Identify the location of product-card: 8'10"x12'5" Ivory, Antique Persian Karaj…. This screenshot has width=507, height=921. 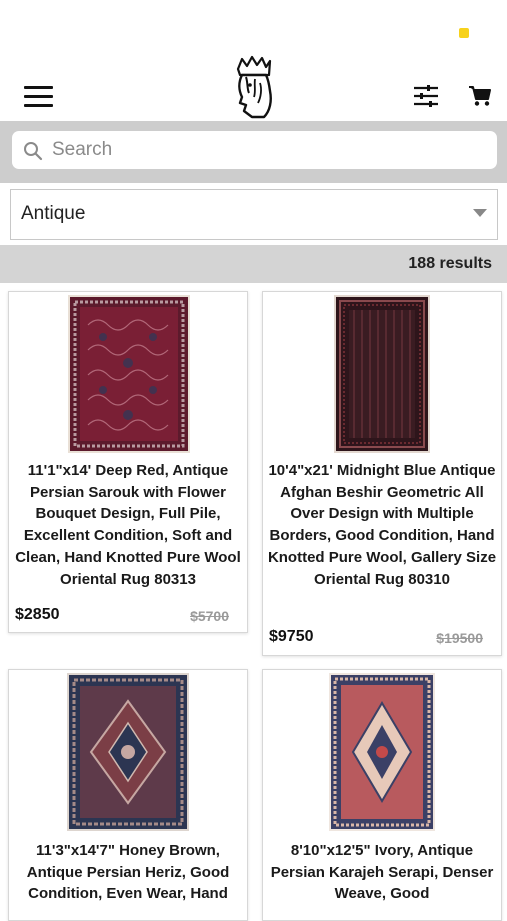
(382, 795).